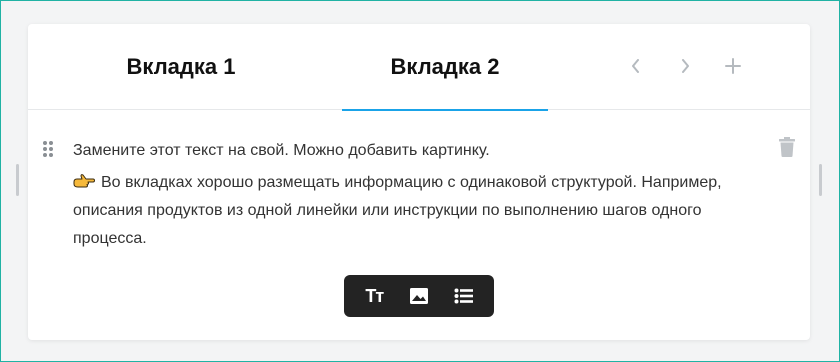  Describe the element at coordinates (733, 66) in the screenshot. I see `plus-icon` at that location.